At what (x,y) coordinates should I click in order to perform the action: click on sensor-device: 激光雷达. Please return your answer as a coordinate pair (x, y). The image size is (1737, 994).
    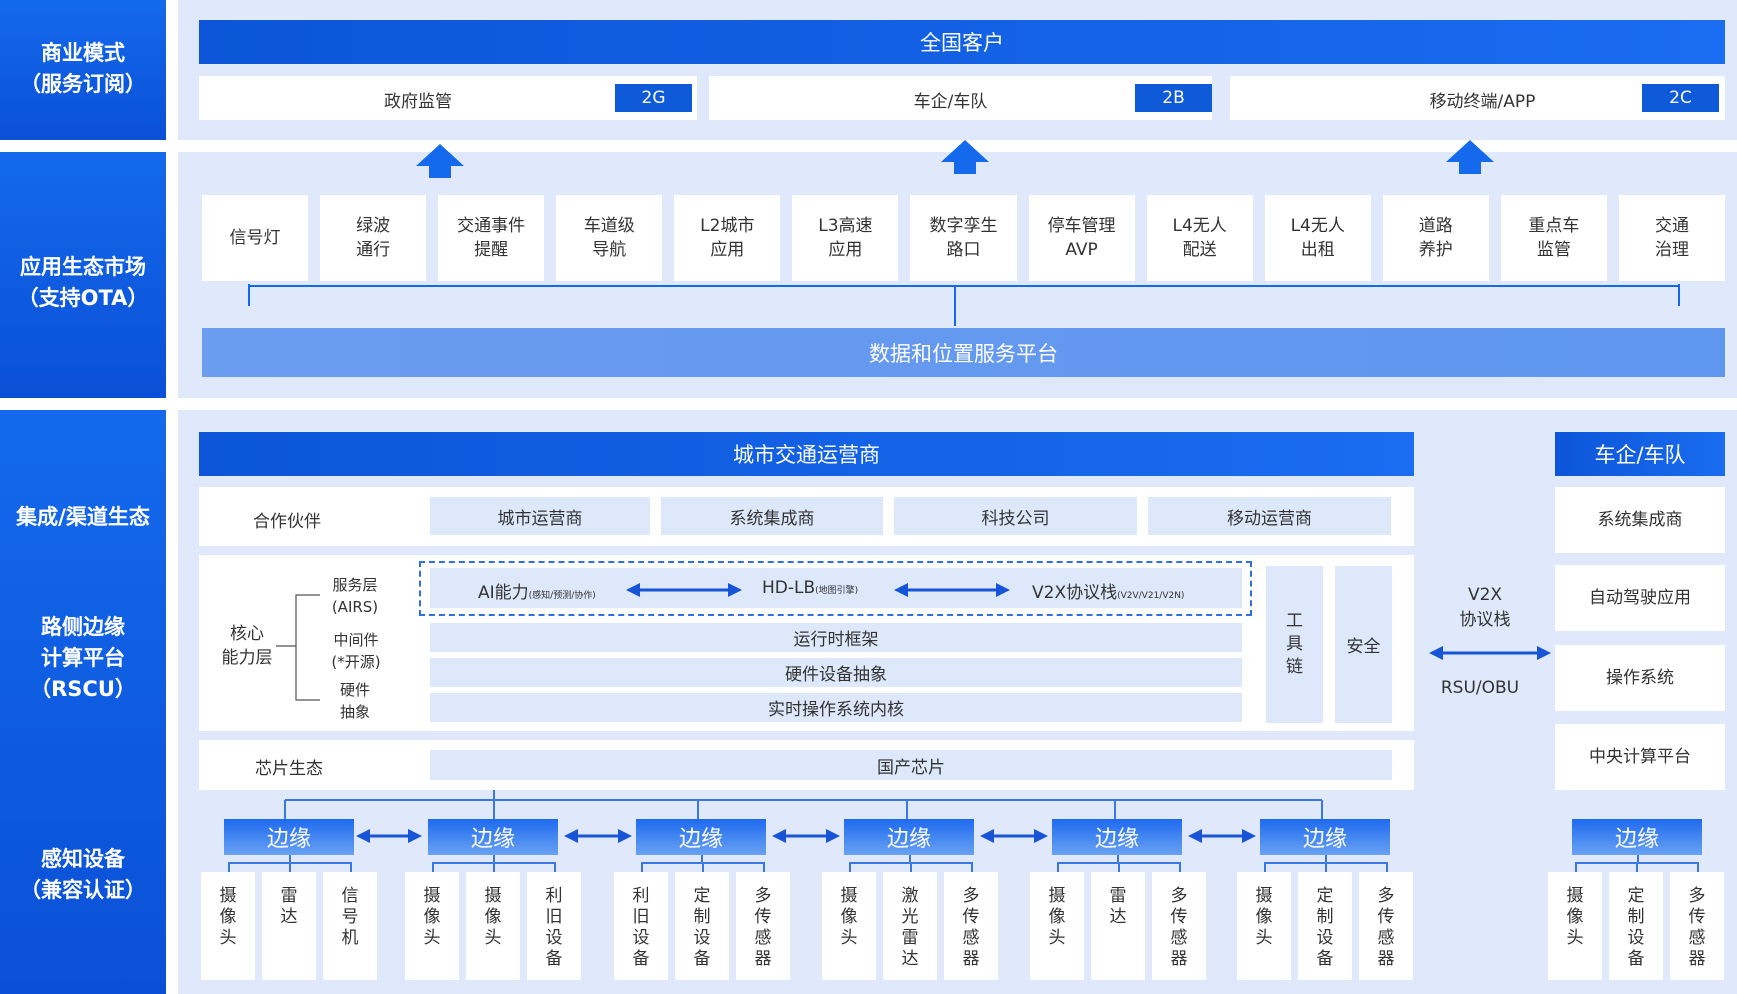
    Looking at the image, I should click on (910, 926).